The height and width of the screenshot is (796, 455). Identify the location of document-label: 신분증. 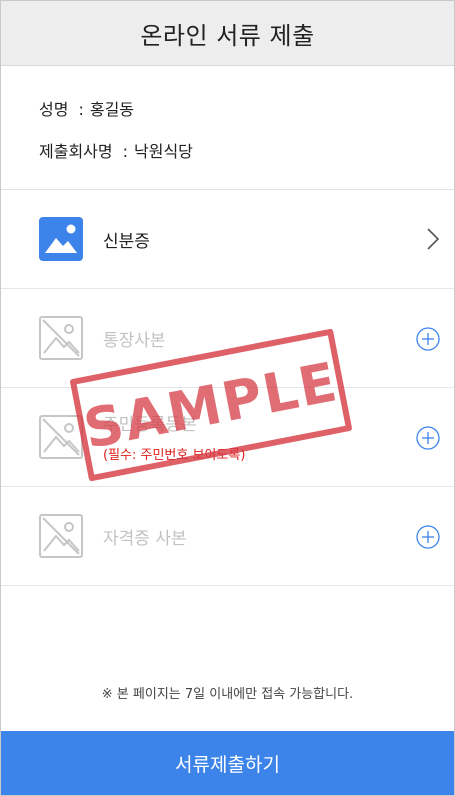
(126, 241).